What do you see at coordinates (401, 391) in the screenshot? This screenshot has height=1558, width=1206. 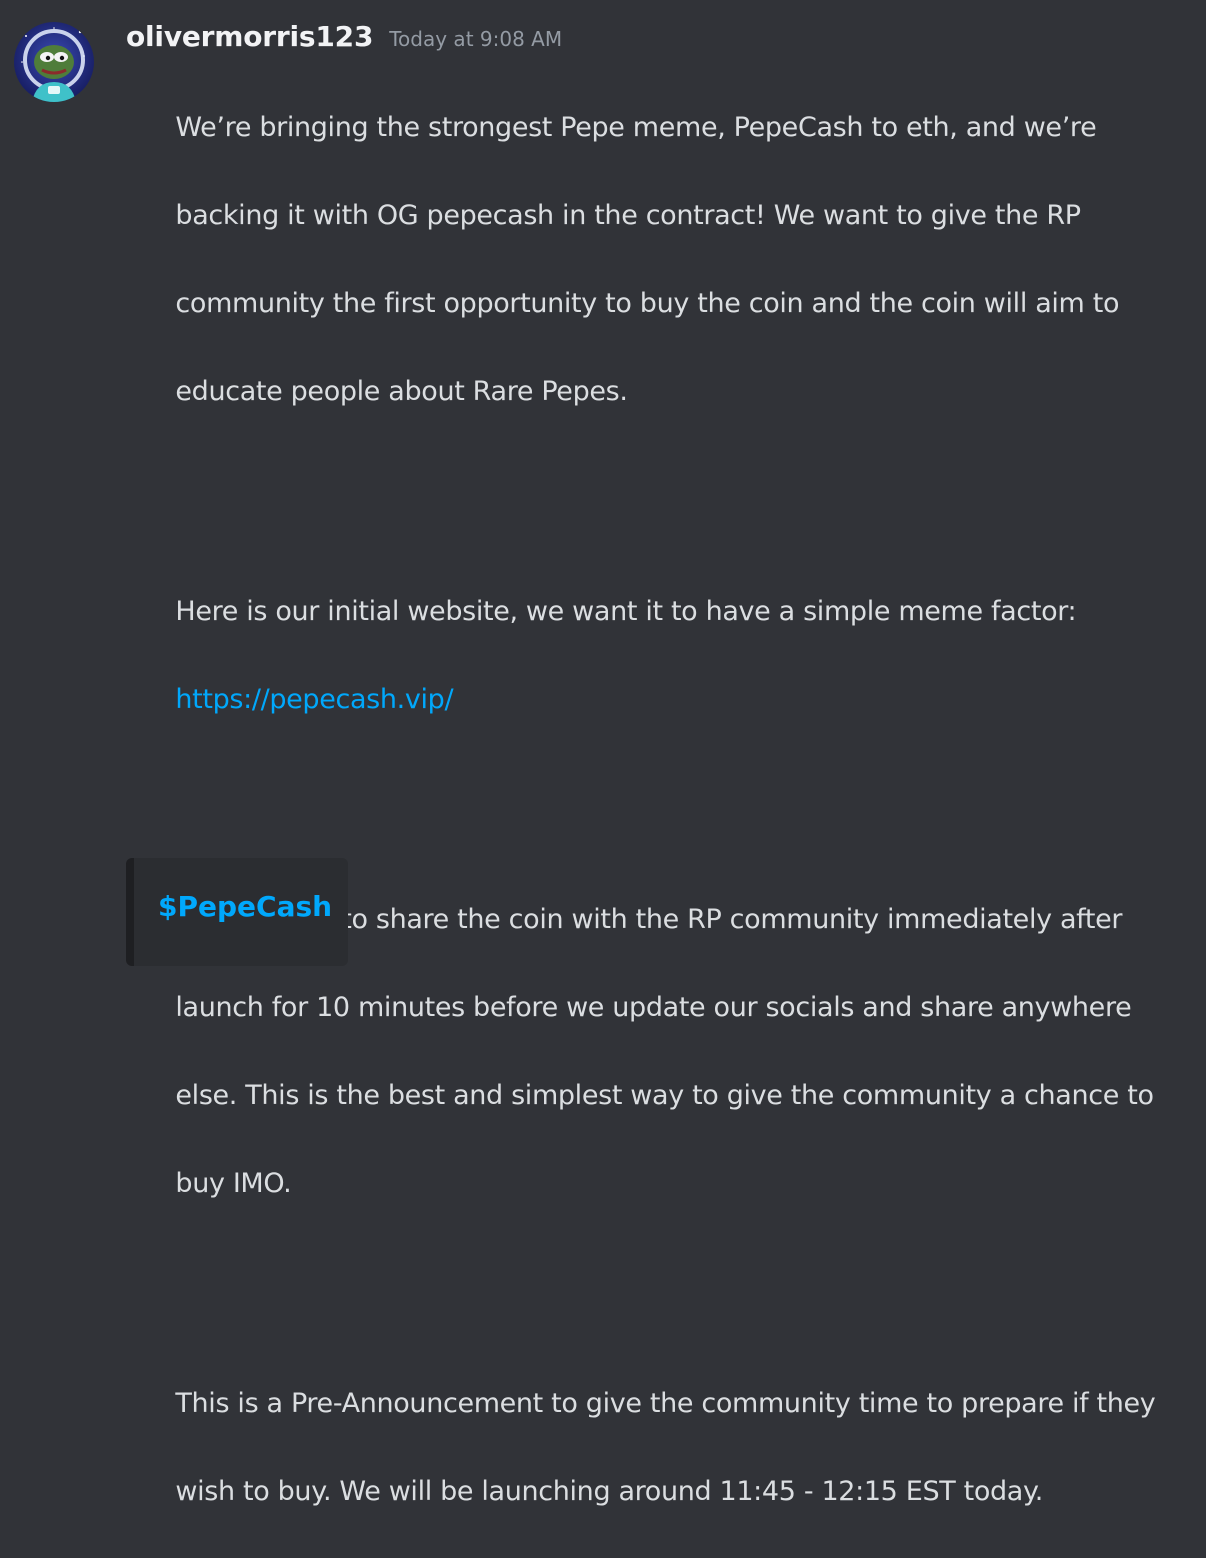 I see `text-line: educate people about Rare Pepes.` at bounding box center [401, 391].